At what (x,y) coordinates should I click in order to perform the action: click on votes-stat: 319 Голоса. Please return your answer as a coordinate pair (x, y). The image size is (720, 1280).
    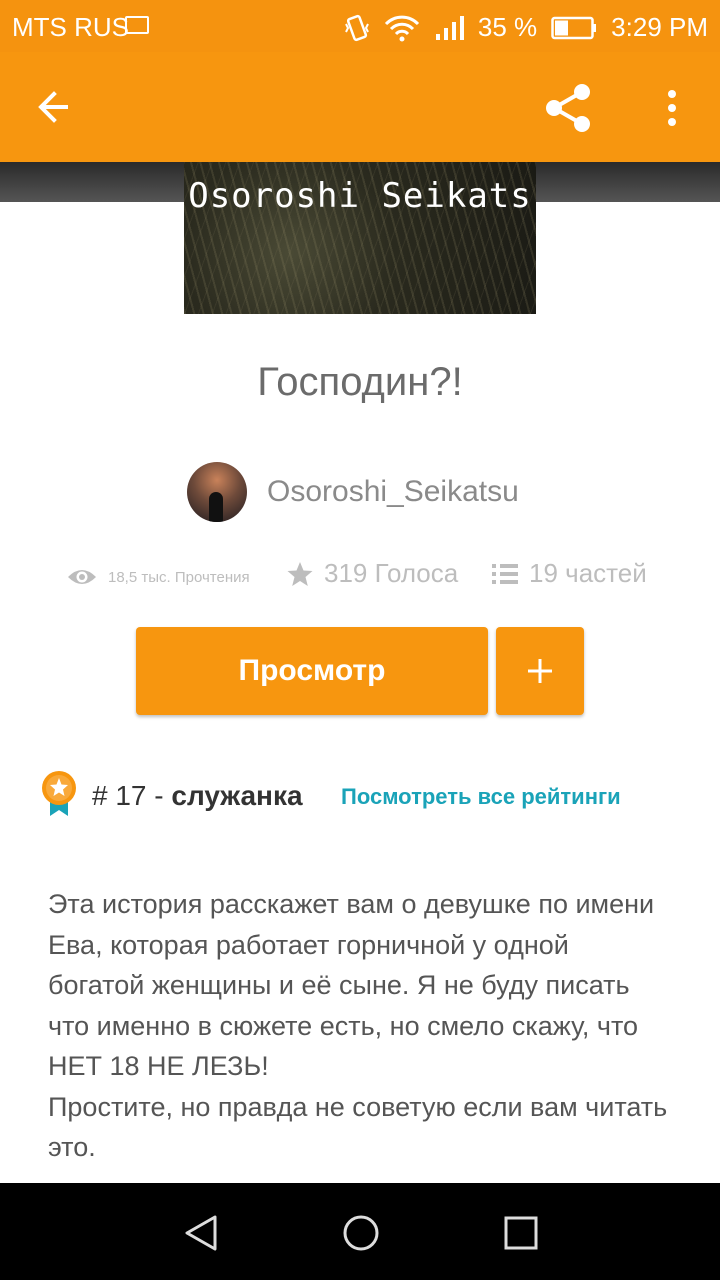
    Looking at the image, I should click on (372, 573).